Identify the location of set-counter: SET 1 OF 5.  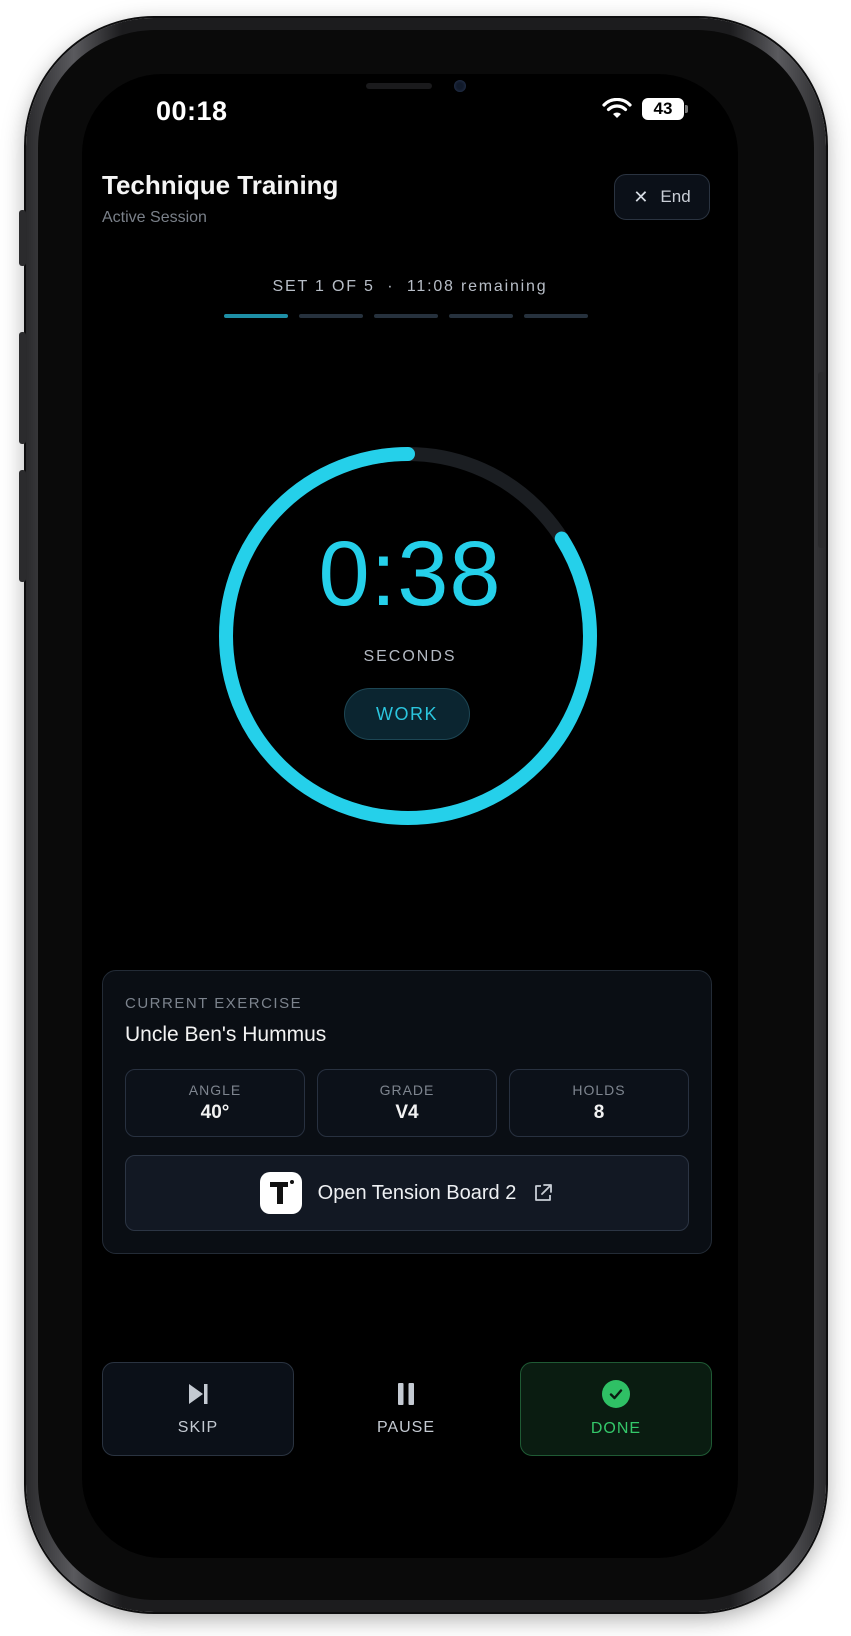
(323, 286).